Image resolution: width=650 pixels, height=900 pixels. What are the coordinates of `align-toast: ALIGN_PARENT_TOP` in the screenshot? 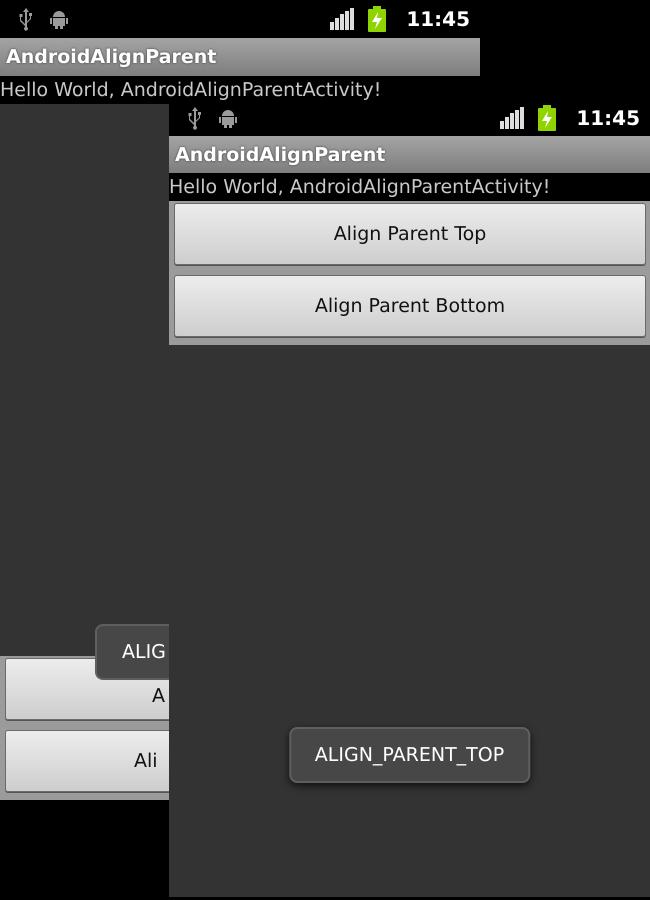 It's located at (409, 755).